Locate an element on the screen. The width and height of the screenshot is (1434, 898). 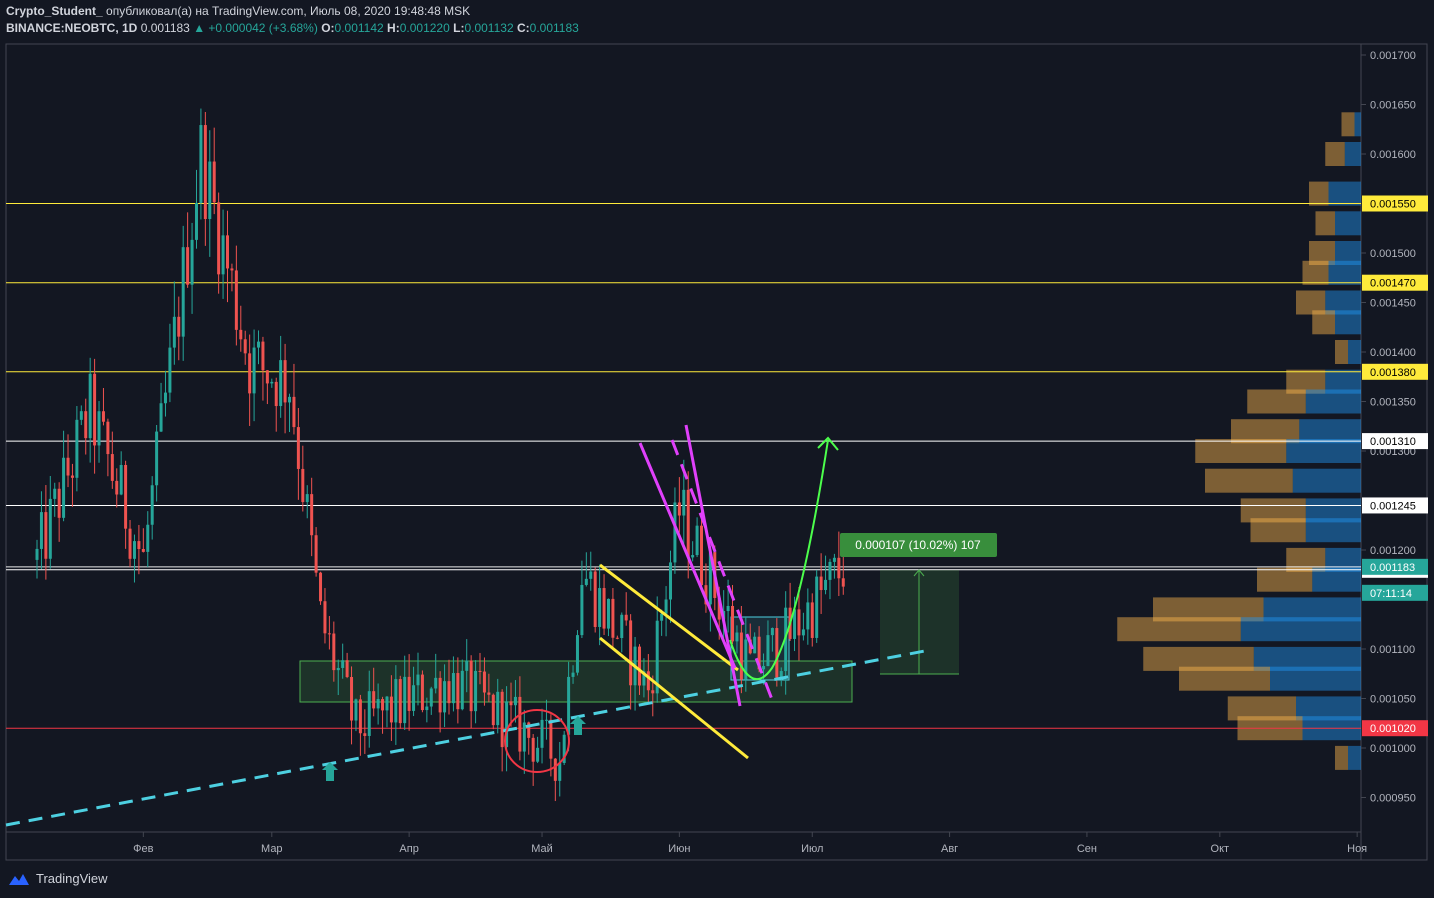
time-tick-label: Сен is located at coordinates (1087, 849).